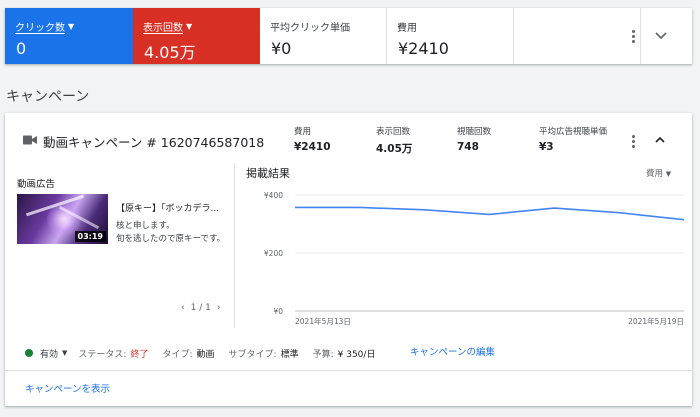 The width and height of the screenshot is (700, 417). Describe the element at coordinates (30, 140) in the screenshot. I see `video-camera-icon` at that location.